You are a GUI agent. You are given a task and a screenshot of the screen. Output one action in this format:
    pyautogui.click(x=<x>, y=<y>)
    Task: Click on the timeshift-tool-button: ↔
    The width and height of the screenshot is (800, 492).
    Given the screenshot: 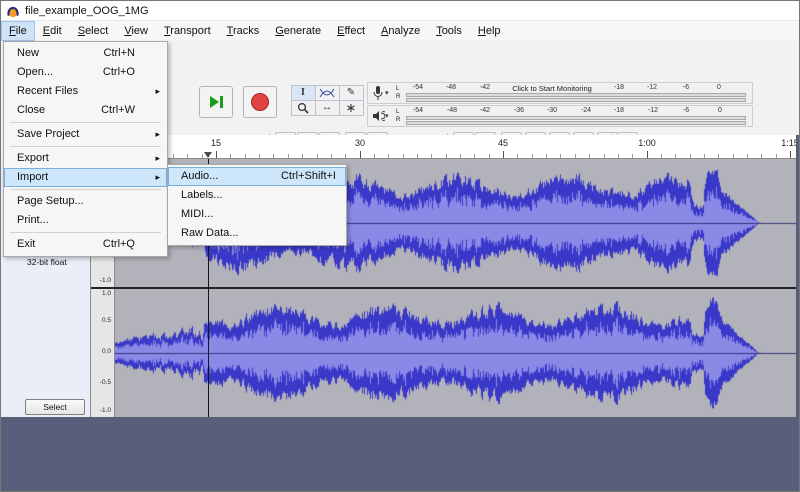 What is the action you would take?
    pyautogui.click(x=327, y=107)
    